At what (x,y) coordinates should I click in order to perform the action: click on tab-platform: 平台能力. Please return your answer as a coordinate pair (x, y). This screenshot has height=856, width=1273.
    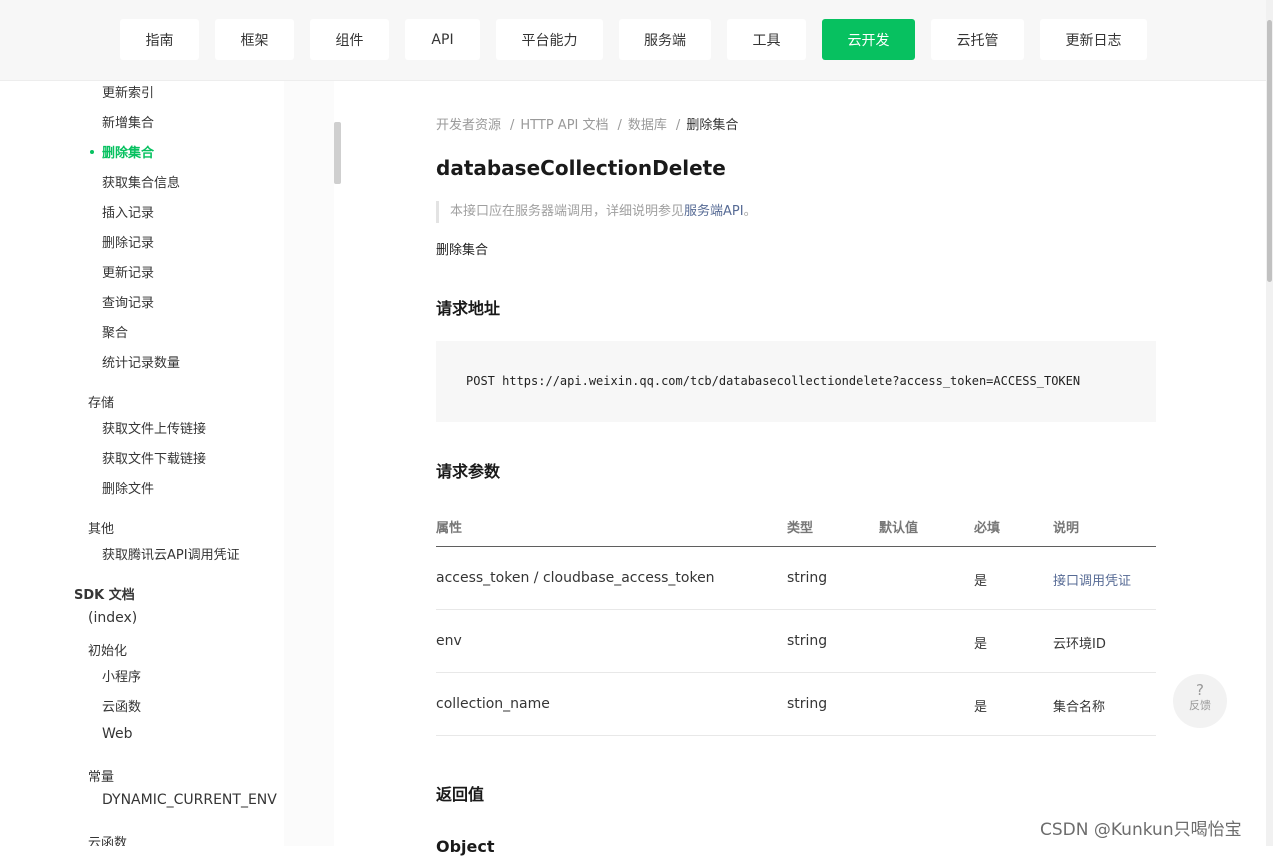
    Looking at the image, I should click on (549, 39).